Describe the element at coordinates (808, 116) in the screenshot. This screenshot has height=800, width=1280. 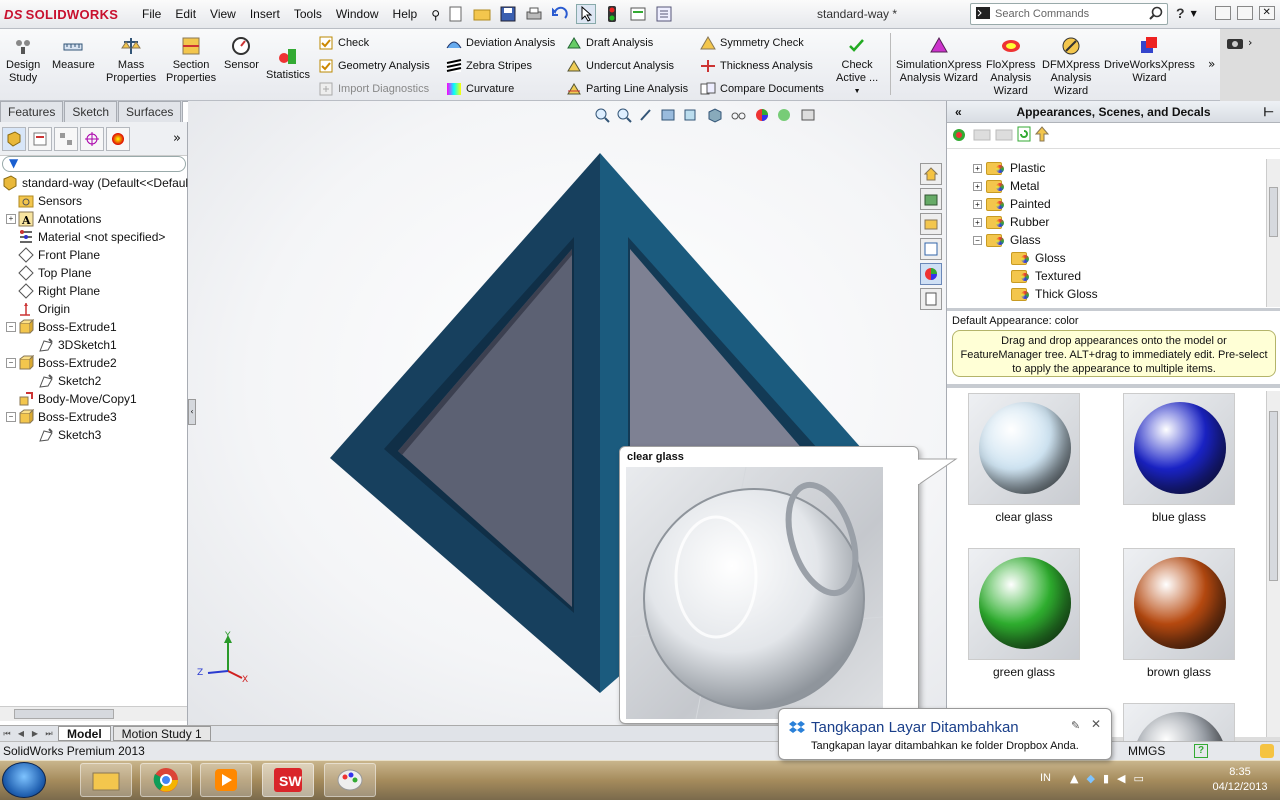
I see `view-settings-icon` at that location.